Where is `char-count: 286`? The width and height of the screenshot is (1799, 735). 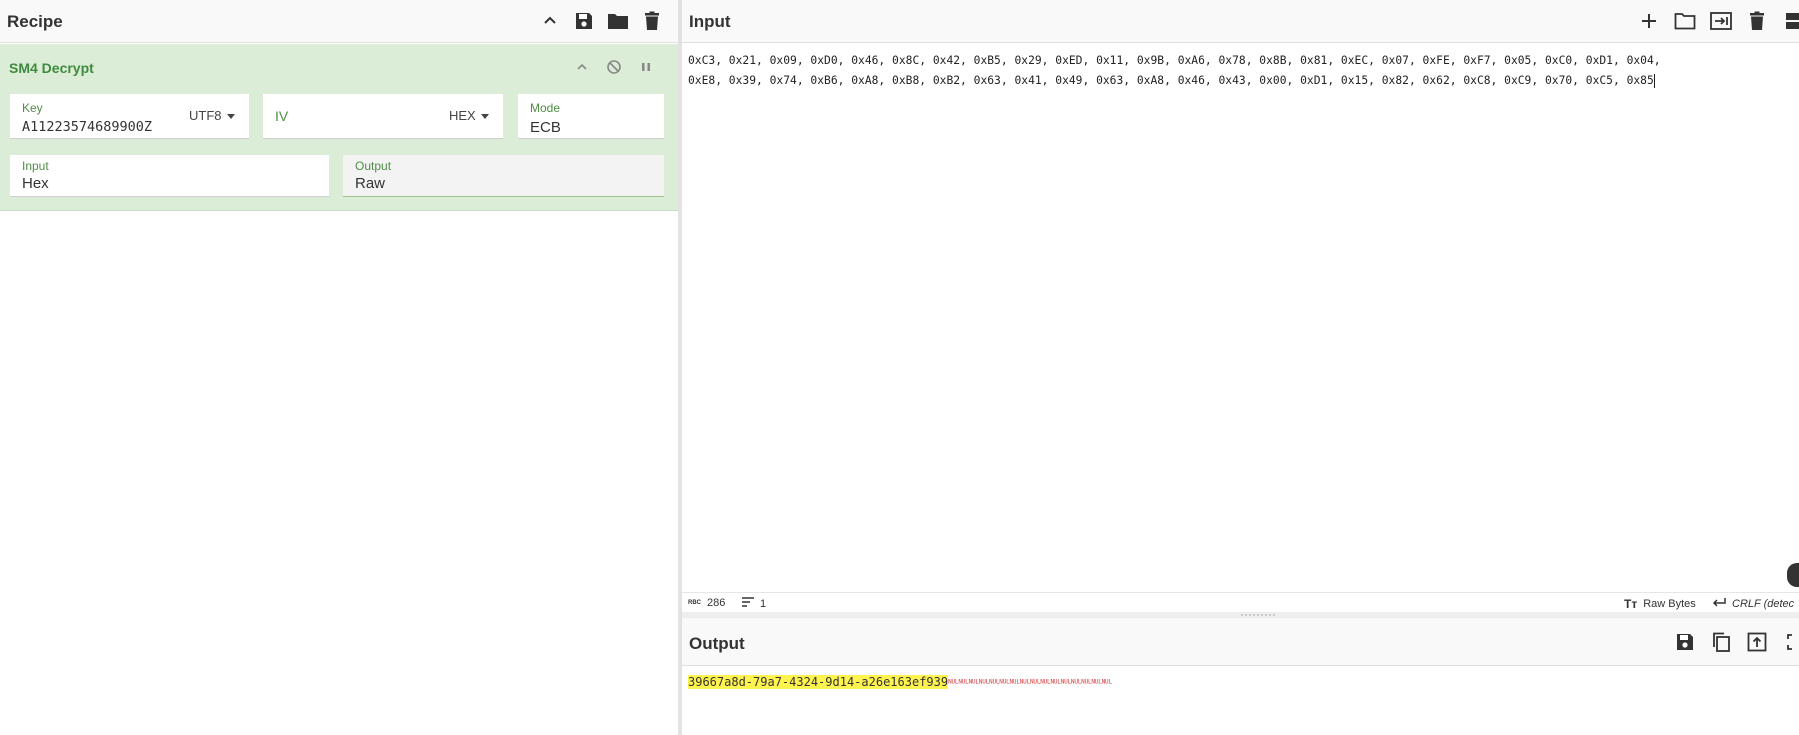
char-count: 286 is located at coordinates (716, 603).